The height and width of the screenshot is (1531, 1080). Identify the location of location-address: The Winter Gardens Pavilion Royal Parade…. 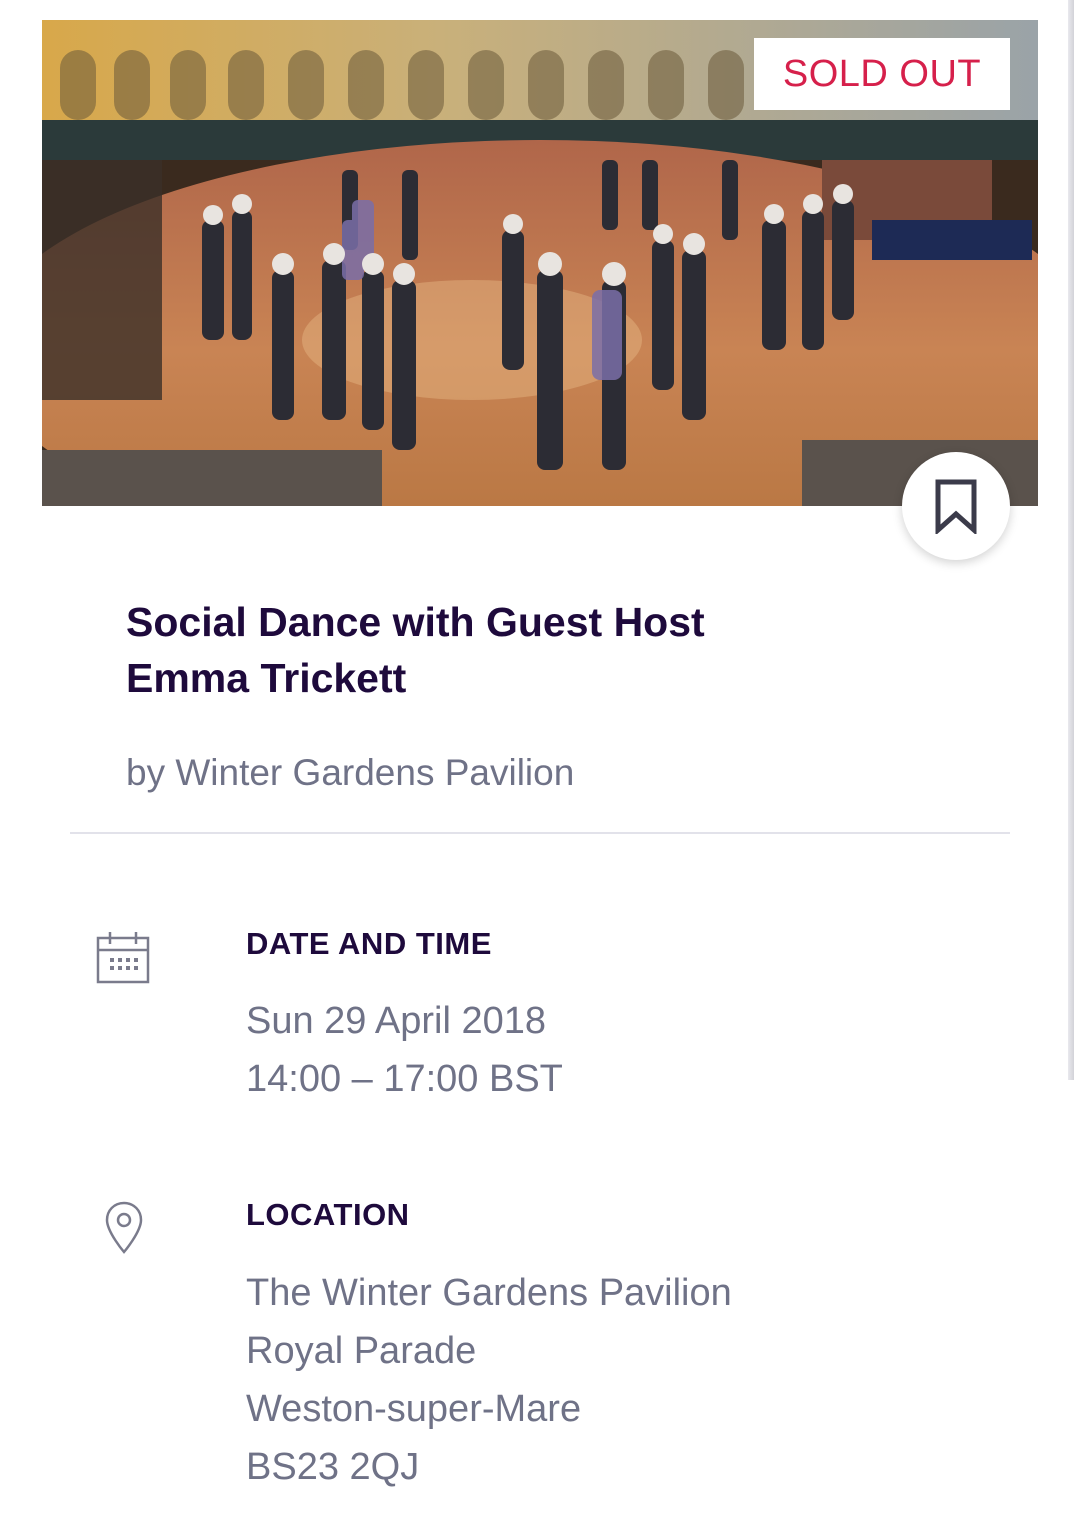
(489, 1380).